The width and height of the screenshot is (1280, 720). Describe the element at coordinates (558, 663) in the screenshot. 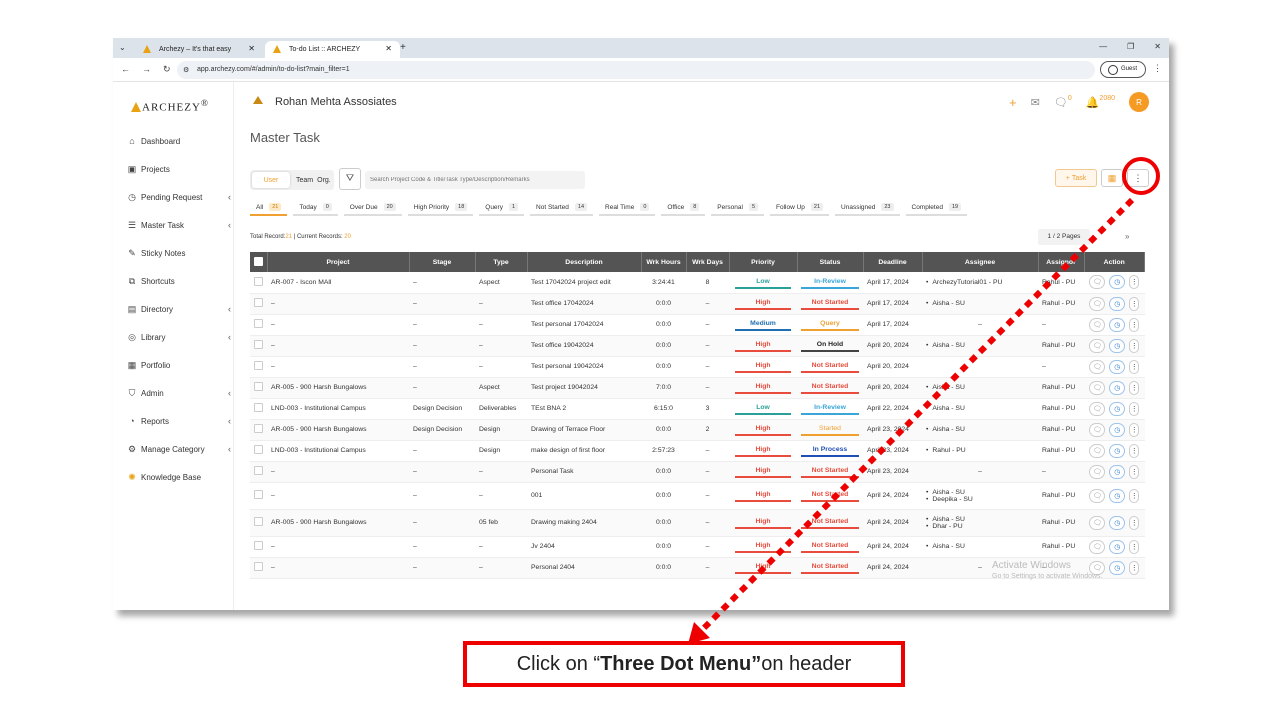

I see `callout-text-pre: Click on “` at that location.